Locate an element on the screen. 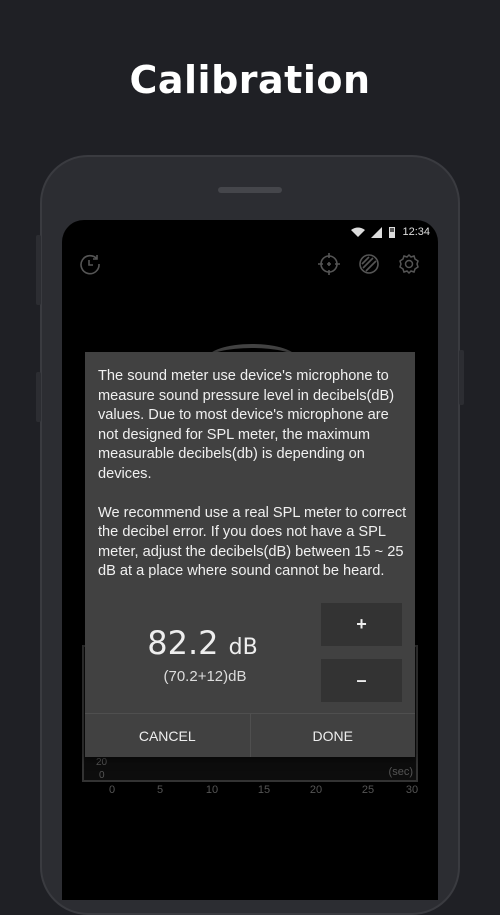 This screenshot has height=915, width=500. y-tick-label: 0 is located at coordinates (102, 775).